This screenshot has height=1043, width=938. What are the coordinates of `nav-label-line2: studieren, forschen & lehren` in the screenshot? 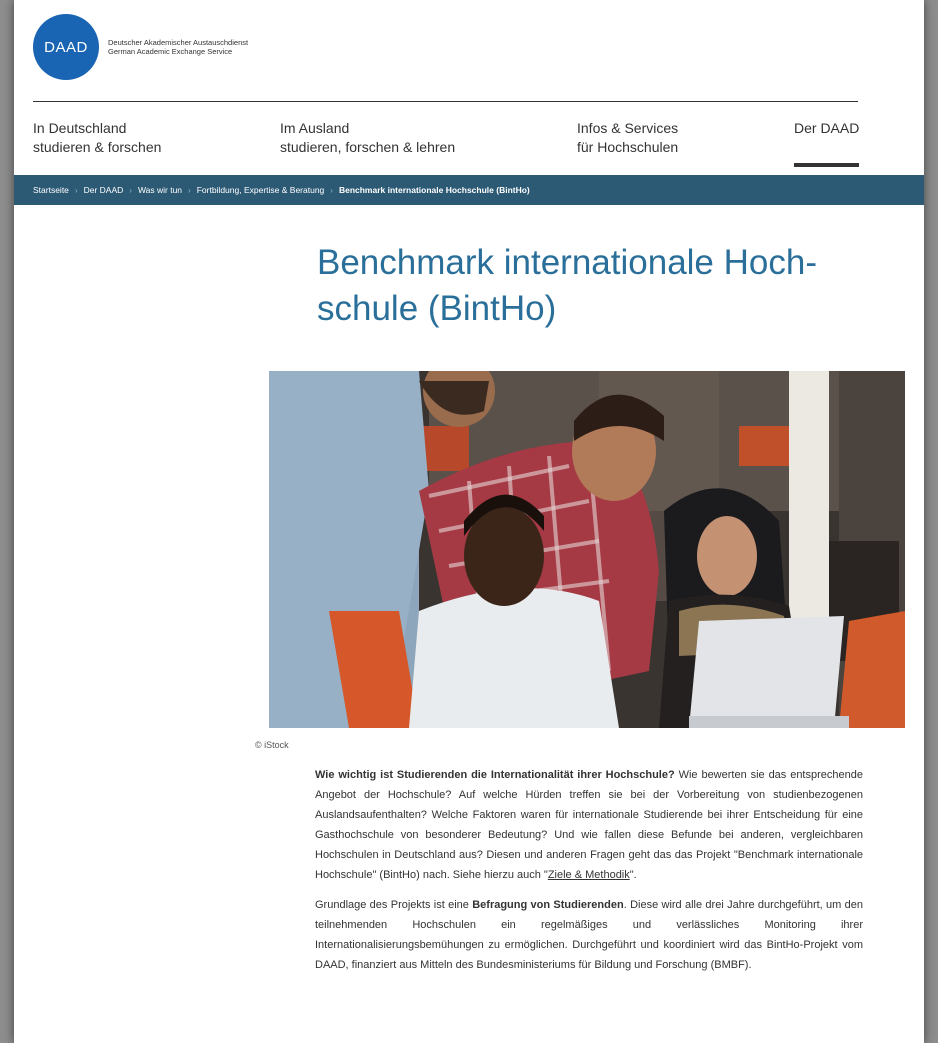 It's located at (368, 147).